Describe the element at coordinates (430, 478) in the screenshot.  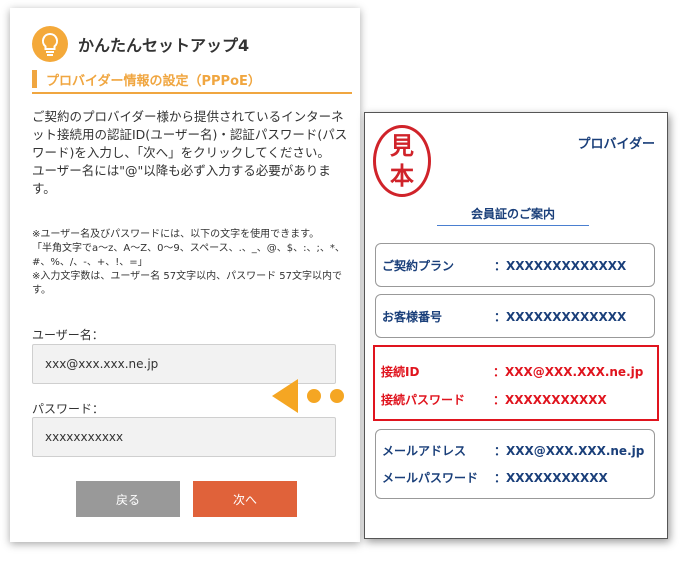
I see `mail-password-label: メールパスワード` at that location.